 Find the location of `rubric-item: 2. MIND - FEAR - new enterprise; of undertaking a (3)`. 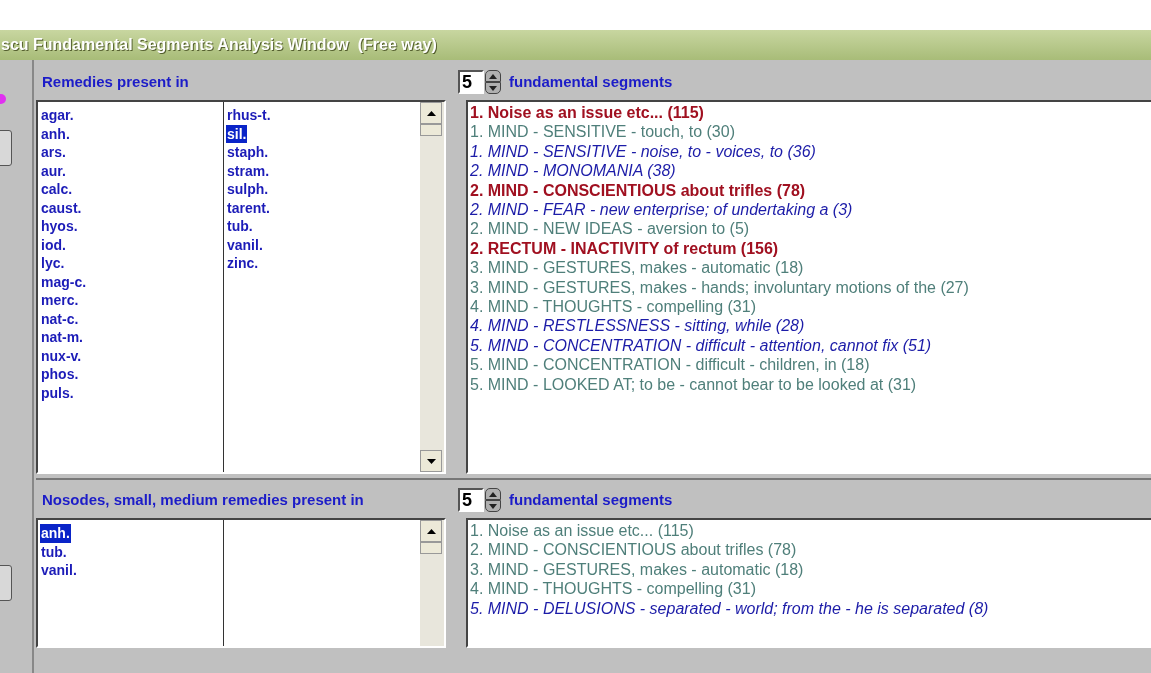

rubric-item: 2. MIND - FEAR - new enterprise; of undertaking a (3) is located at coordinates (810, 210).